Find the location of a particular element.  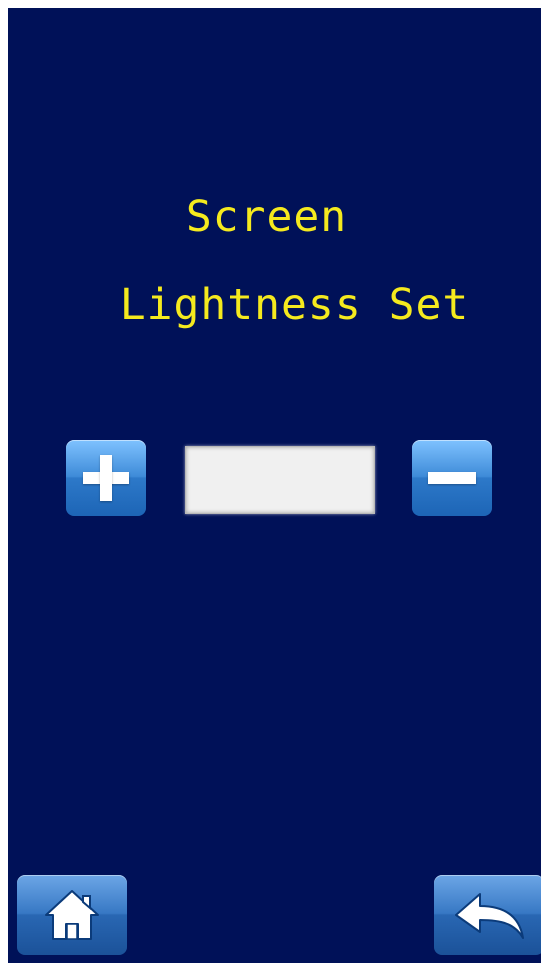

decrease-lightness-button is located at coordinates (452, 478).